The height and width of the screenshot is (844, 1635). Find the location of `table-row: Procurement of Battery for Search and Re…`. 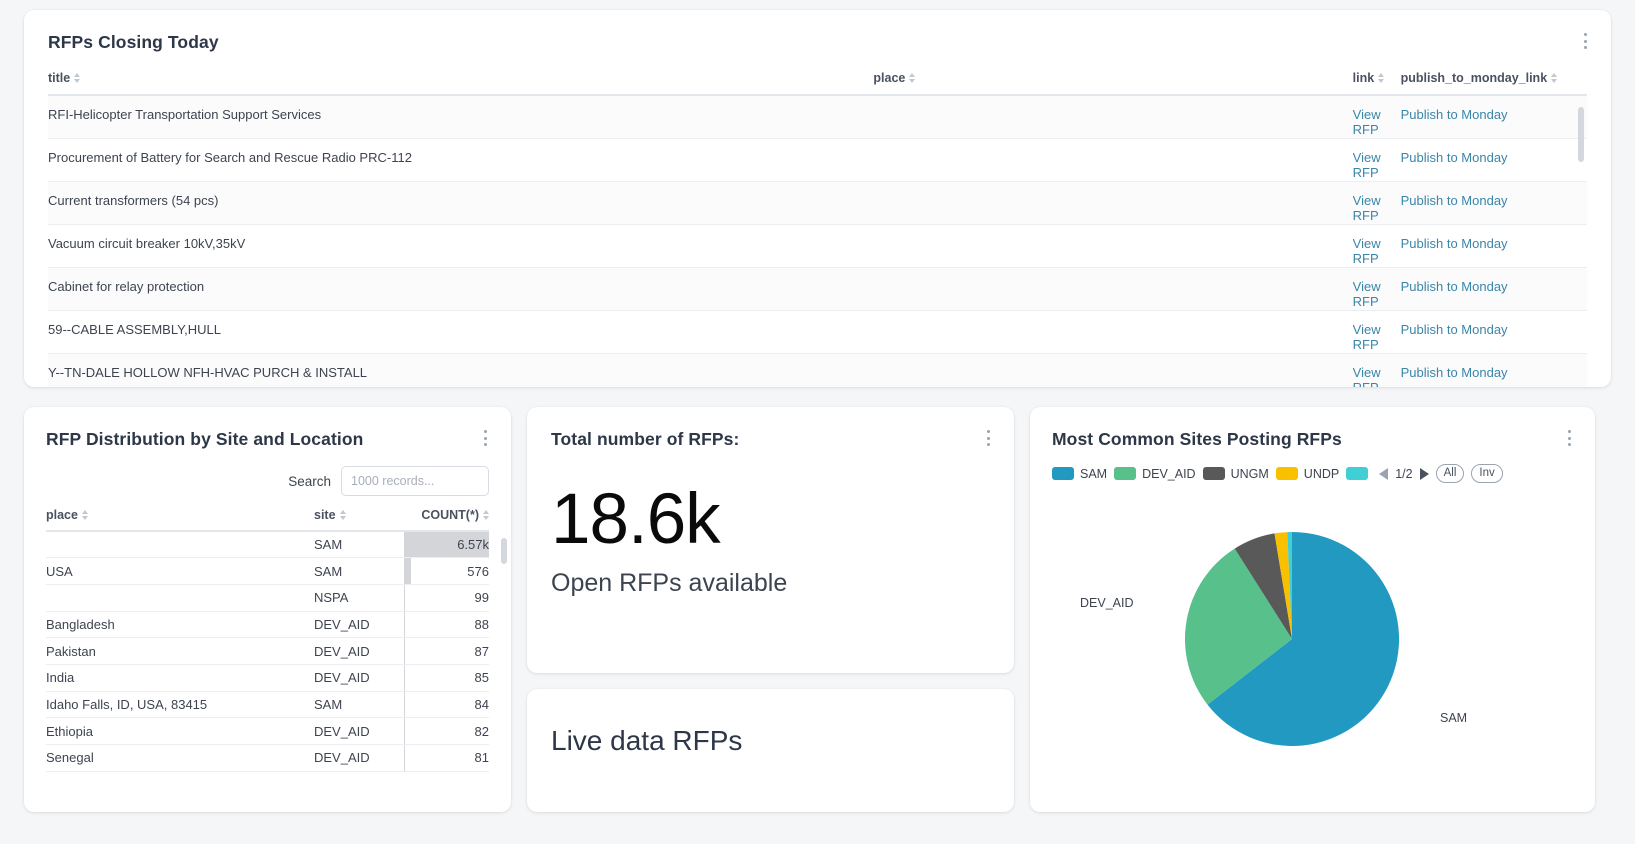

table-row: Procurement of Battery for Search and Re… is located at coordinates (817, 160).